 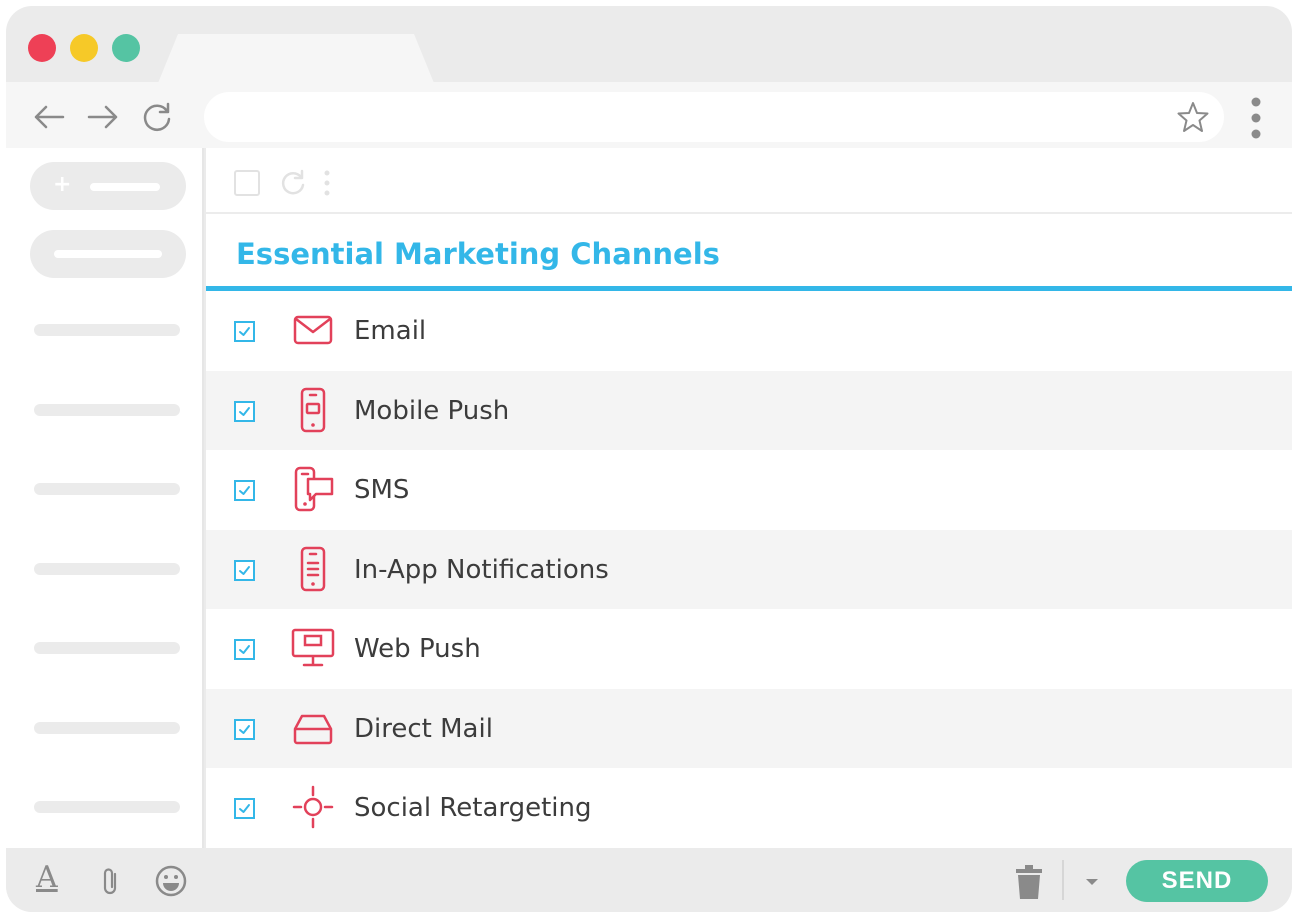 I want to click on chevron-down-icon, so click(x=1092, y=882).